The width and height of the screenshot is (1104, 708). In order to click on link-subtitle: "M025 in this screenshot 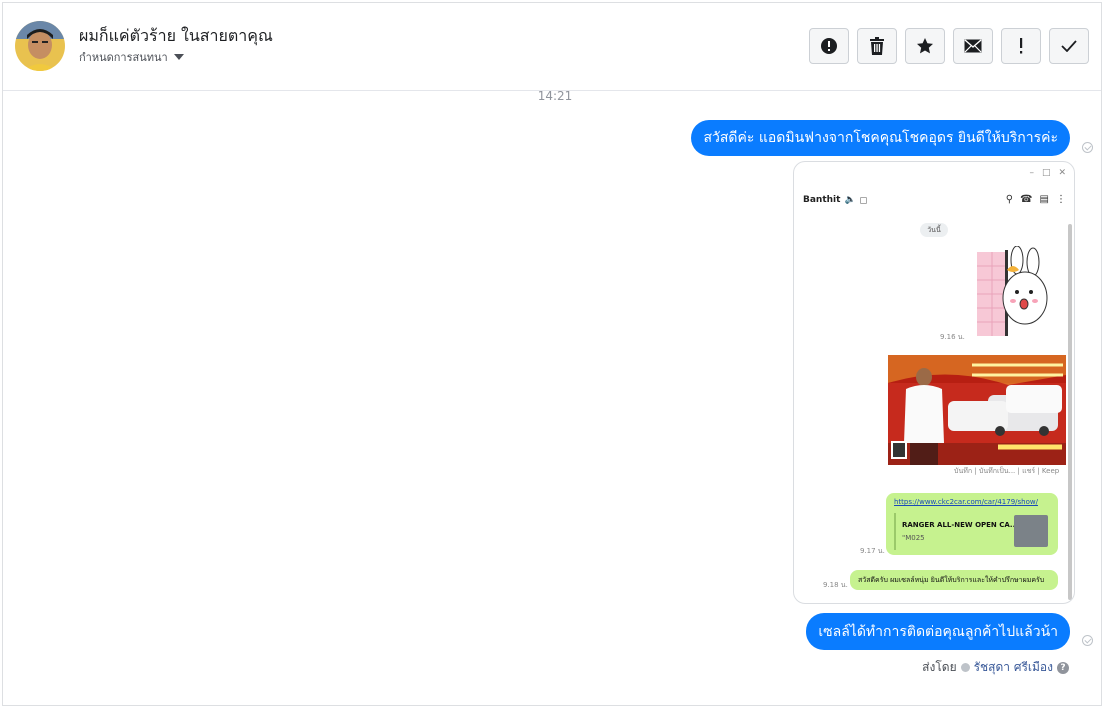, I will do `click(913, 538)`.